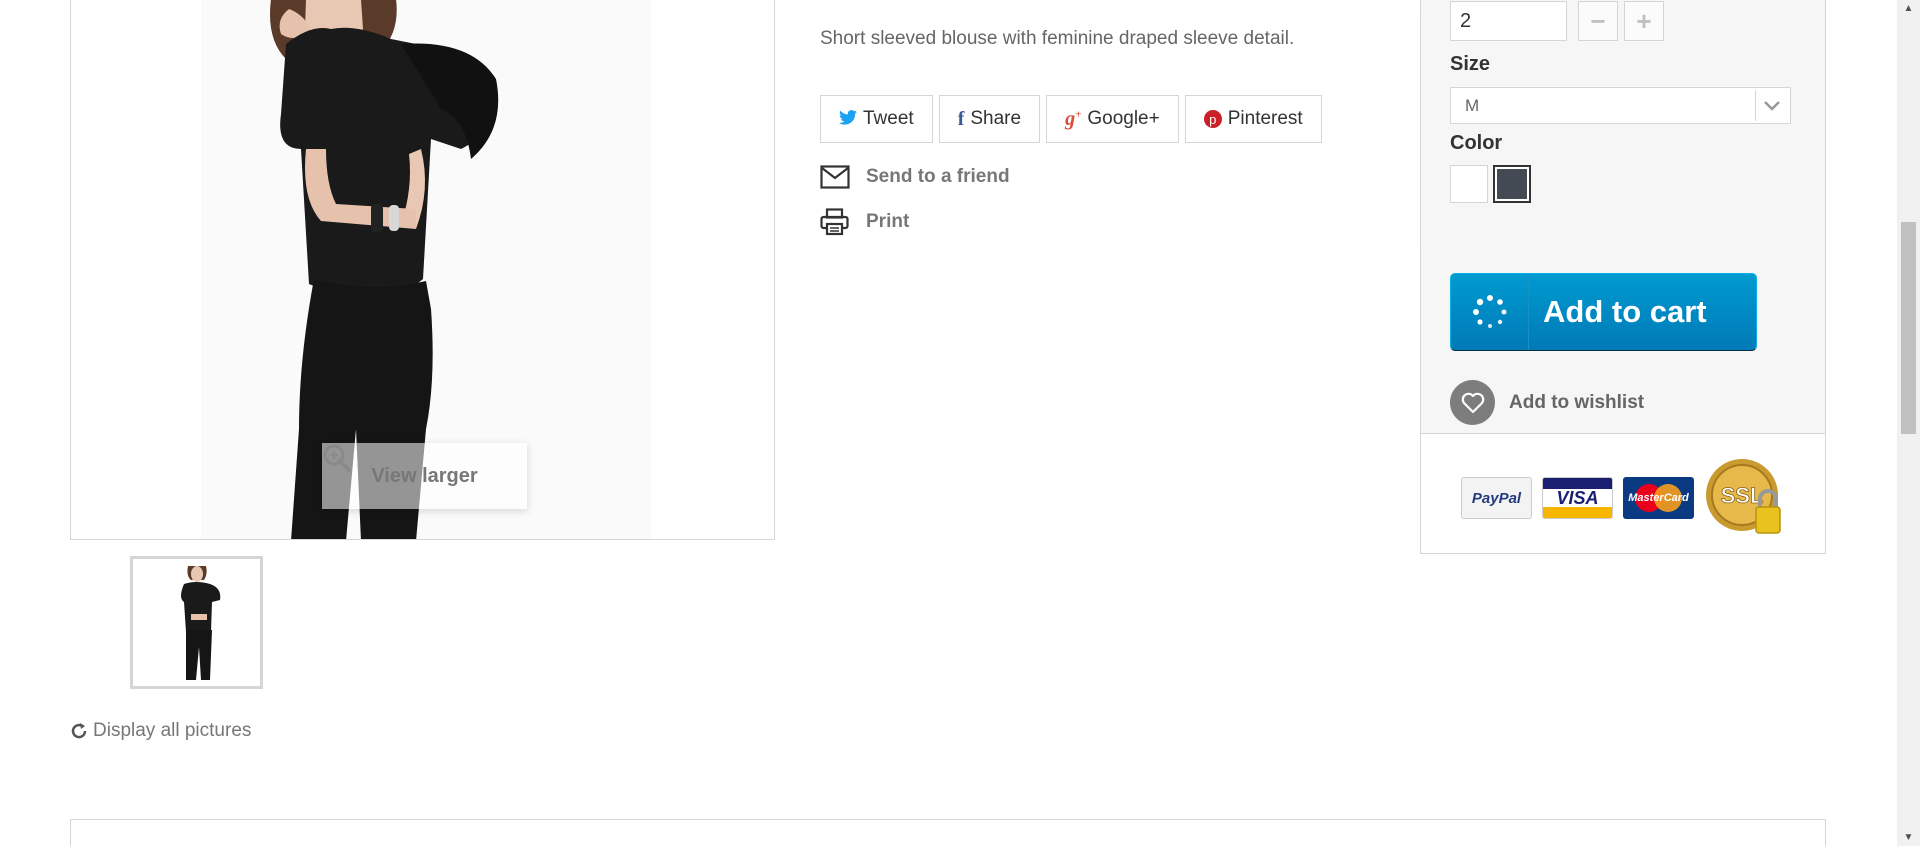  What do you see at coordinates (1490, 312) in the screenshot?
I see `loading-spinner-icon` at bounding box center [1490, 312].